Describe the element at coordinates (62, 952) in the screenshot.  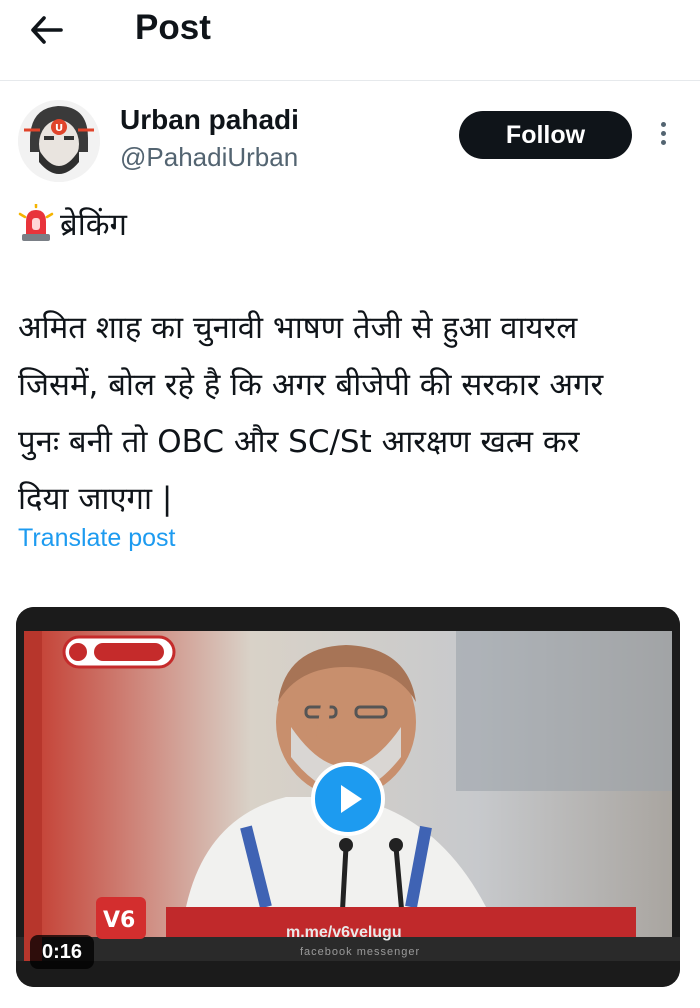
I see `video-duration: 0:16` at that location.